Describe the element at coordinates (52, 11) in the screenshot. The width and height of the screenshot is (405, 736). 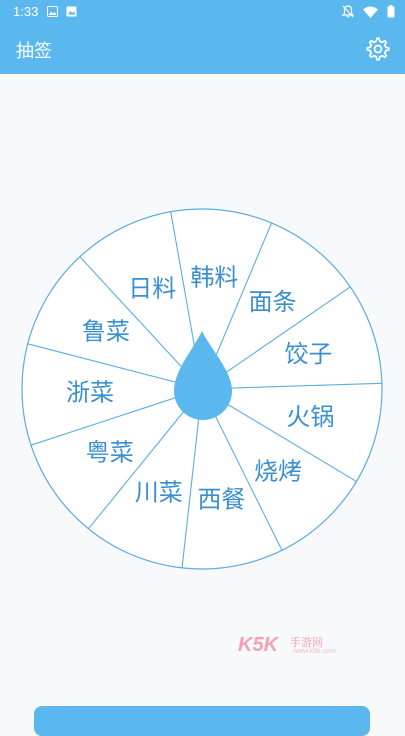
I see `image-icon` at that location.